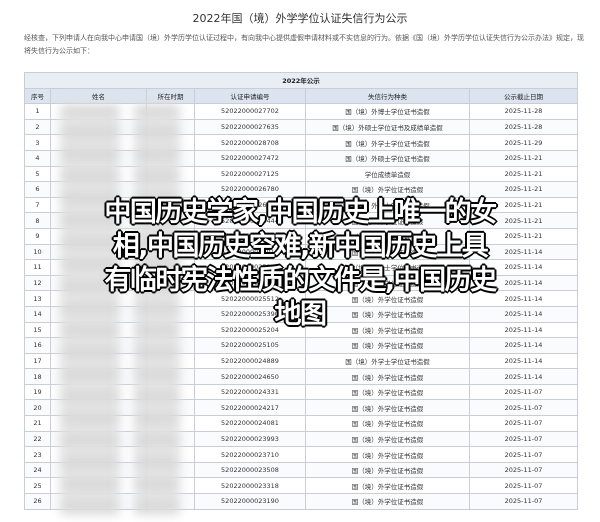 This screenshot has height=522, width=600. I want to click on cell-seq: 16, so click(37, 345).